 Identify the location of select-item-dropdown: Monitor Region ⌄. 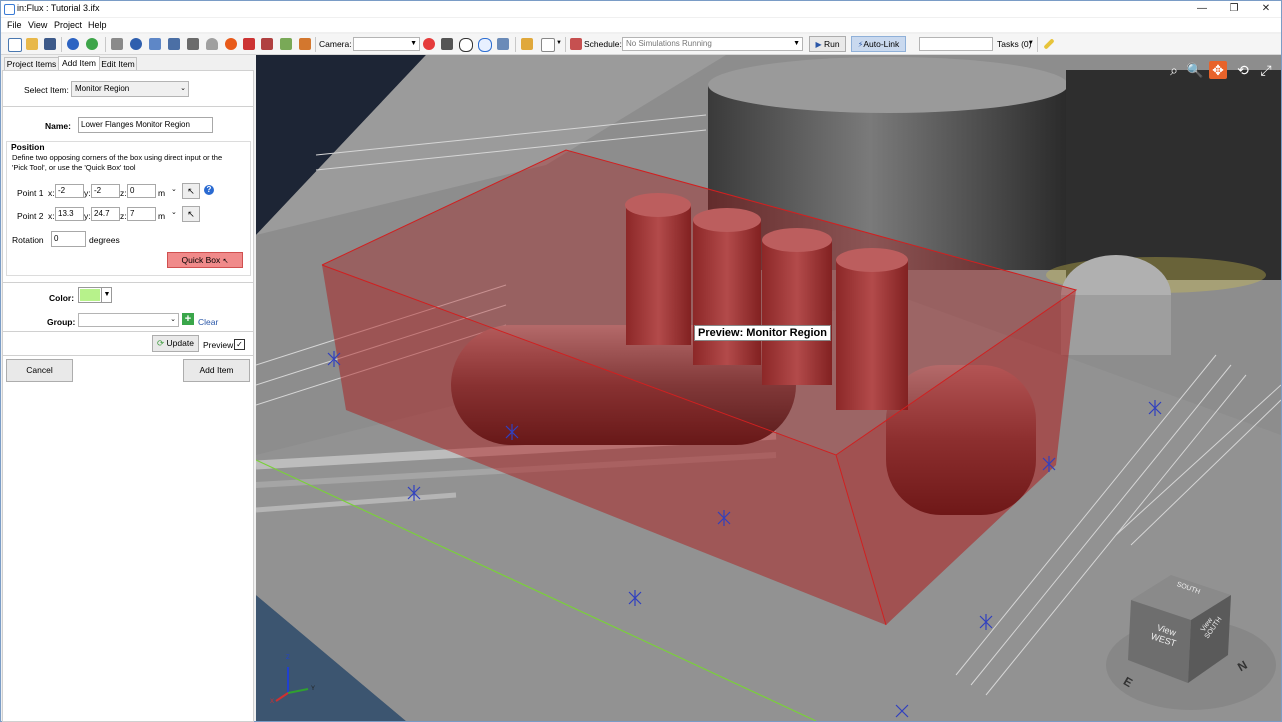
(130, 89).